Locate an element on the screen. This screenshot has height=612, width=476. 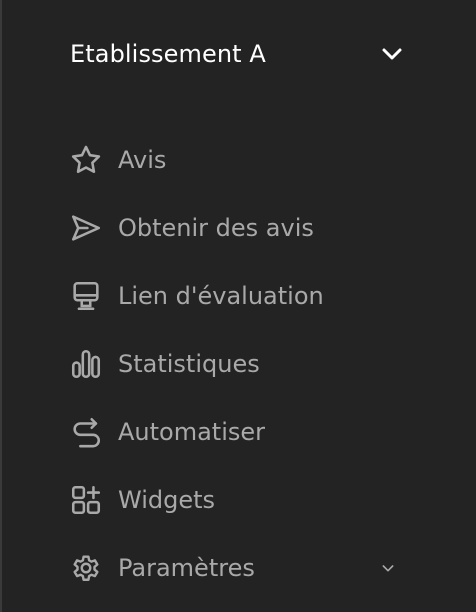
sidebar-item-avis: Avis is located at coordinates (238, 160).